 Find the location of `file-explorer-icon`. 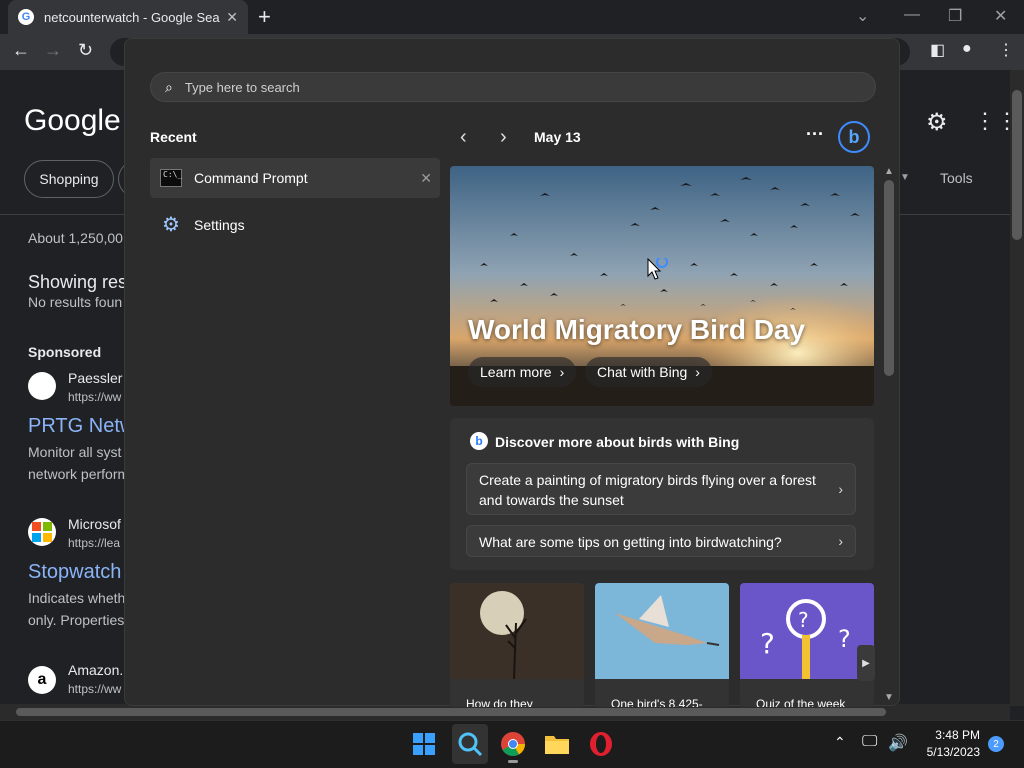

file-explorer-icon is located at coordinates (557, 744).